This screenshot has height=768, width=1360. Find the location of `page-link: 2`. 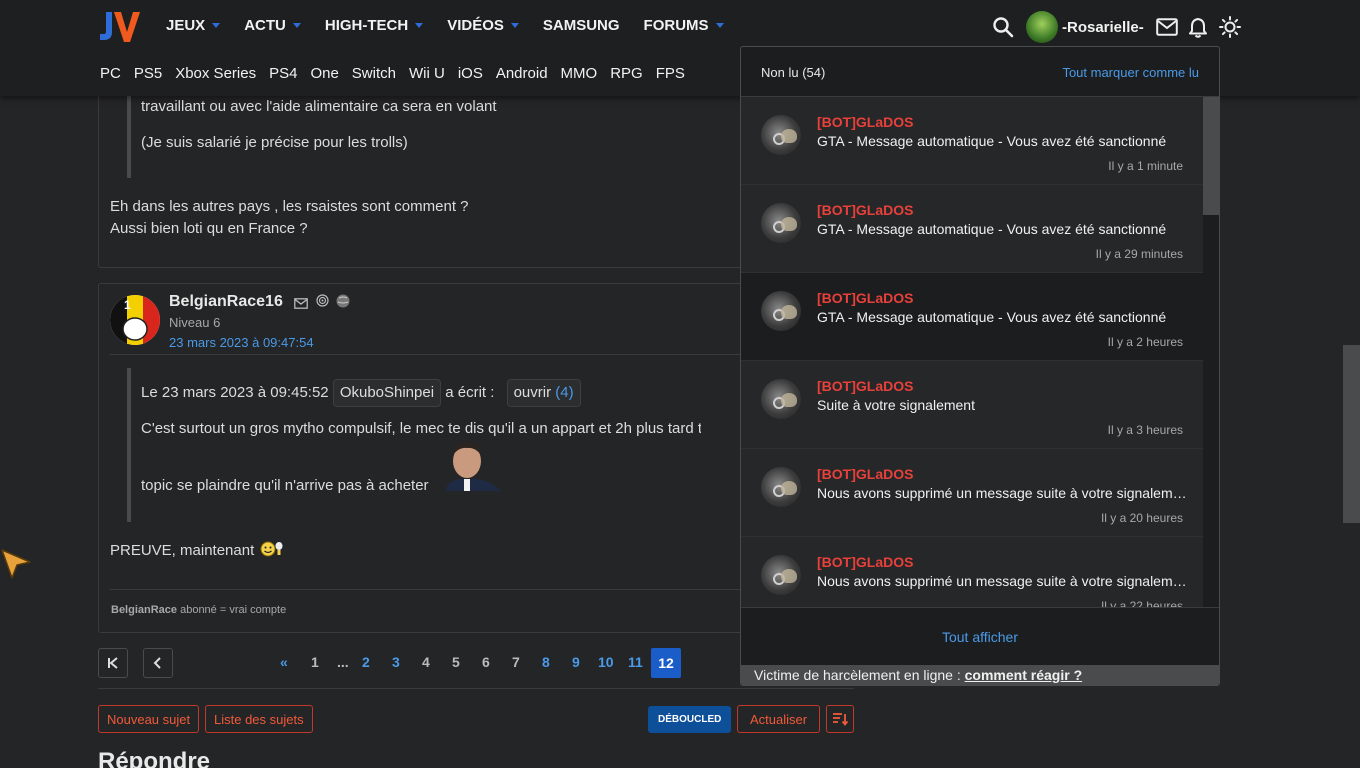

page-link: 2 is located at coordinates (366, 662).